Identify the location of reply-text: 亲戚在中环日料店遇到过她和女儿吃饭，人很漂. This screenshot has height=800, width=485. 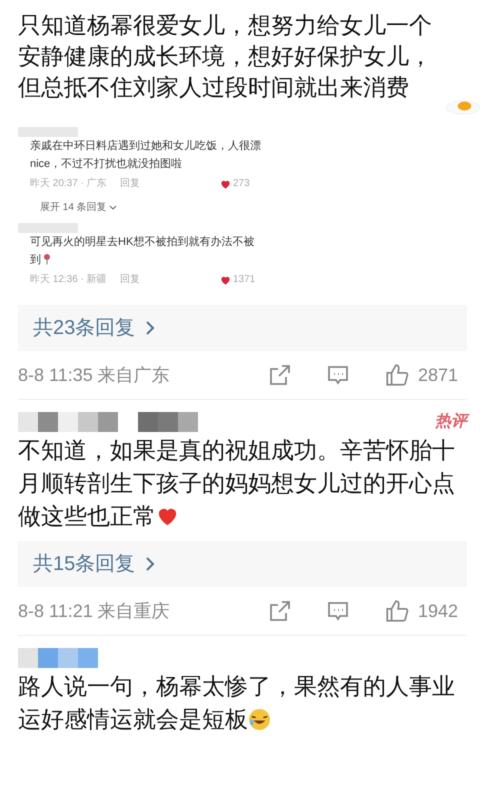
(146, 146).